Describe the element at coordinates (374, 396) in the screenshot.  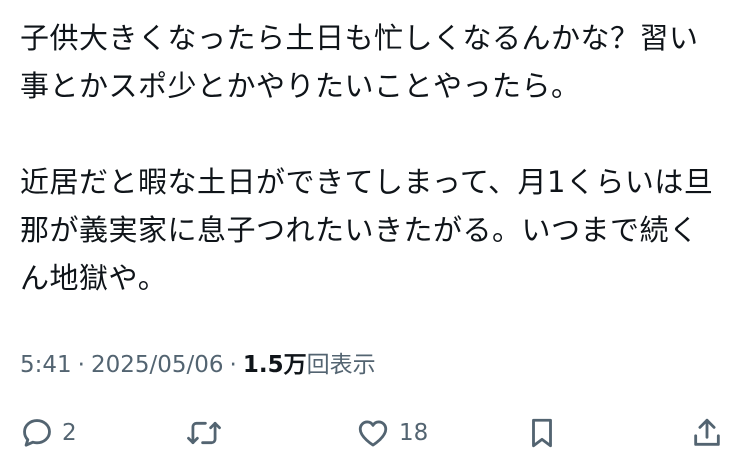
I see `divider` at that location.